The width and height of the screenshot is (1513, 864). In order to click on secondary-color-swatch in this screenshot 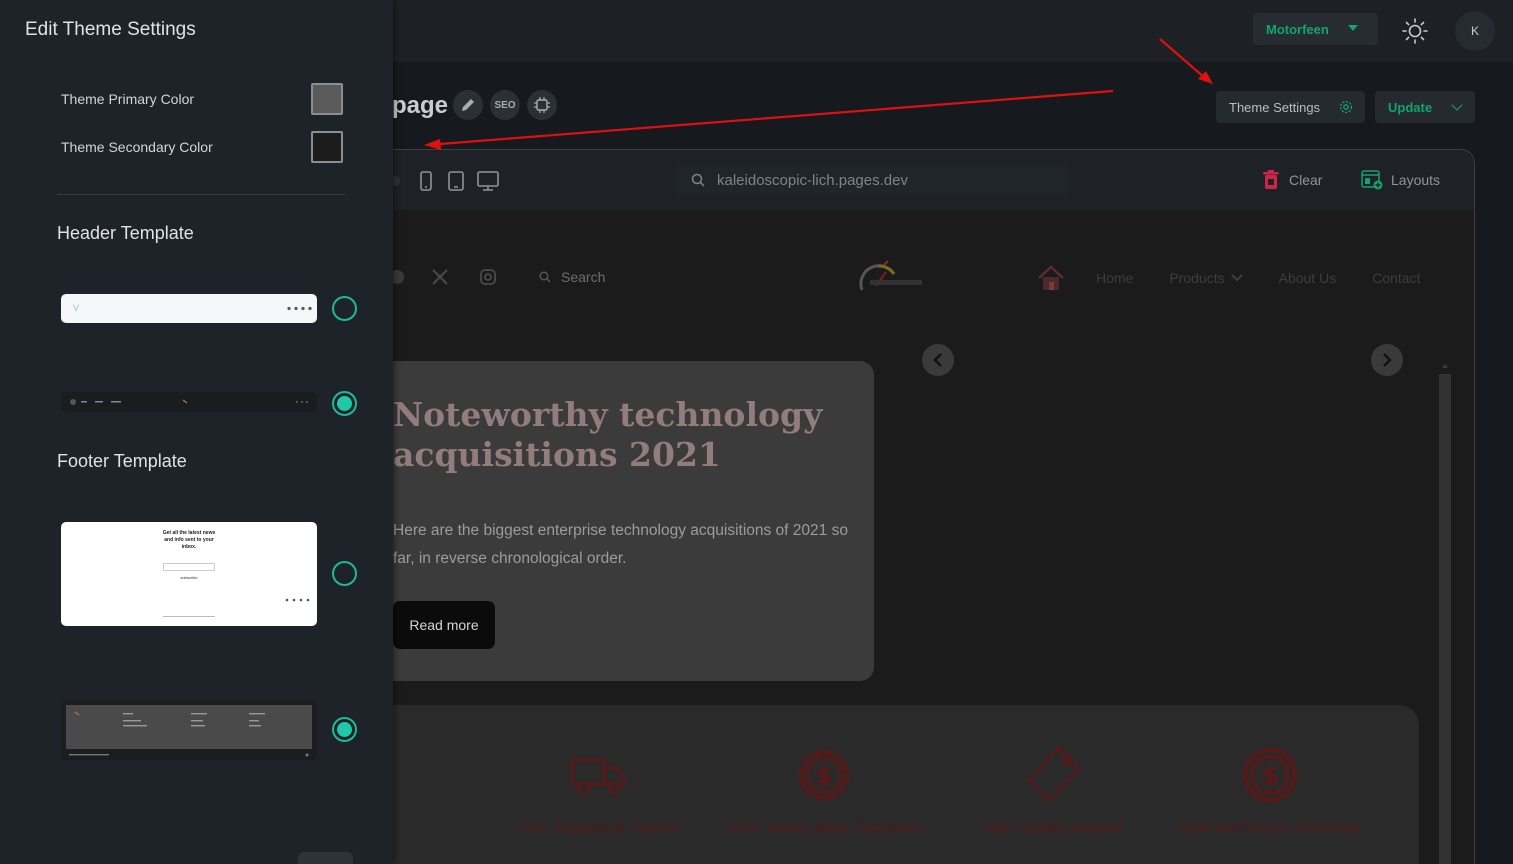, I will do `click(327, 147)`.